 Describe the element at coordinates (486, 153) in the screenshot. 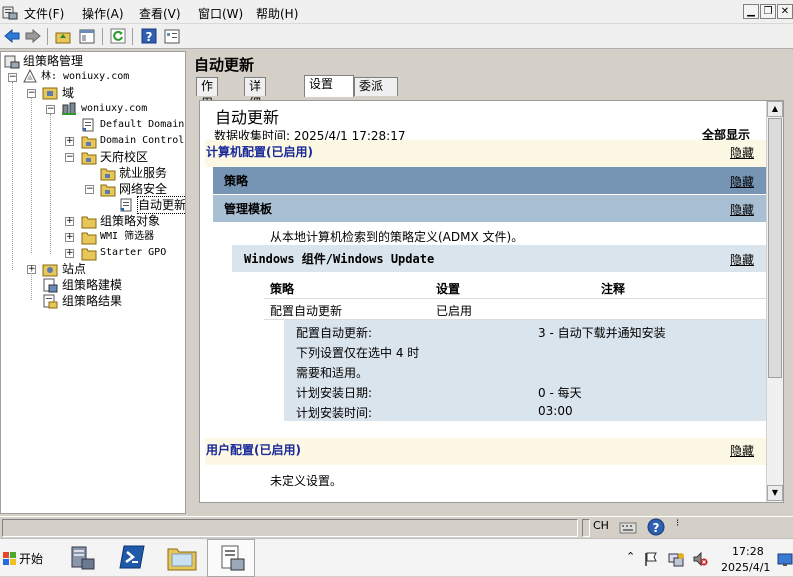

I see `computer-config-header: 计算机配置(已启用) 隐藏` at that location.